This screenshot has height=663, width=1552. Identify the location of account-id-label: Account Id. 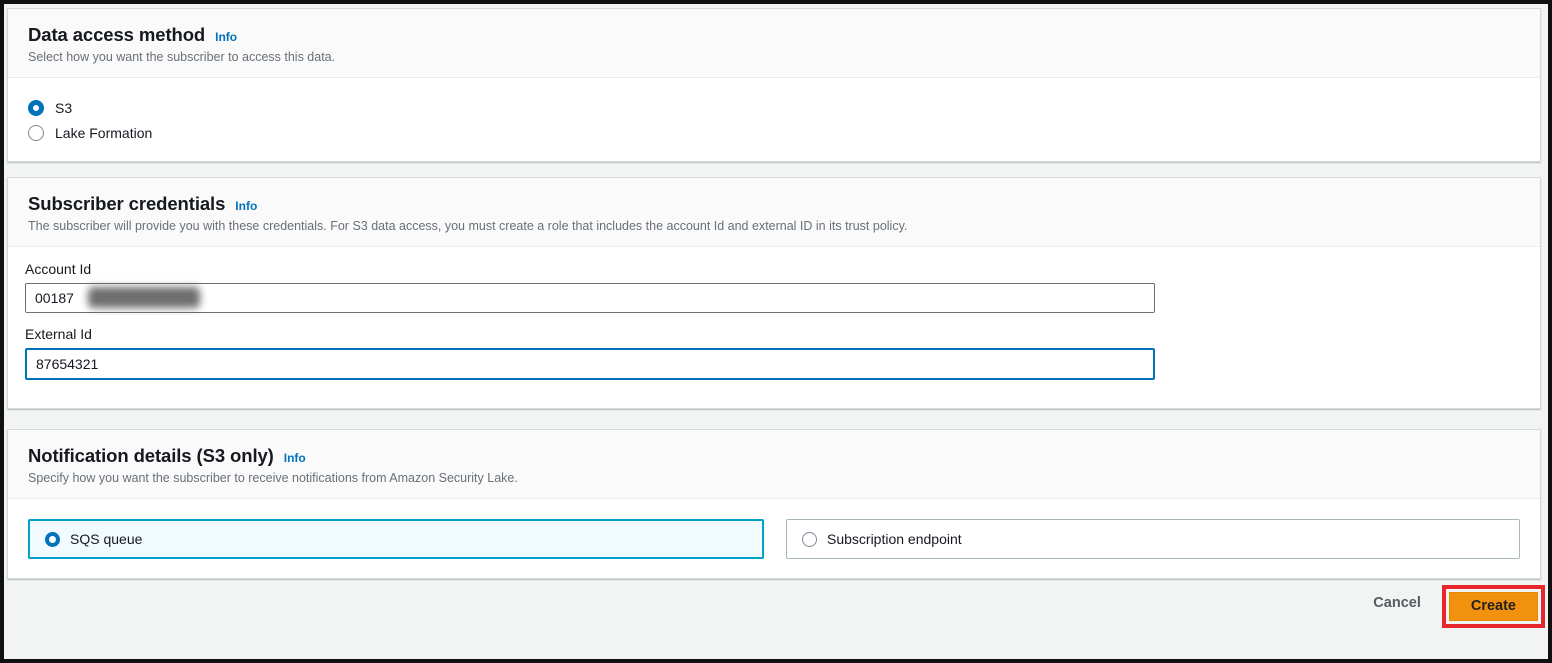
(58, 269).